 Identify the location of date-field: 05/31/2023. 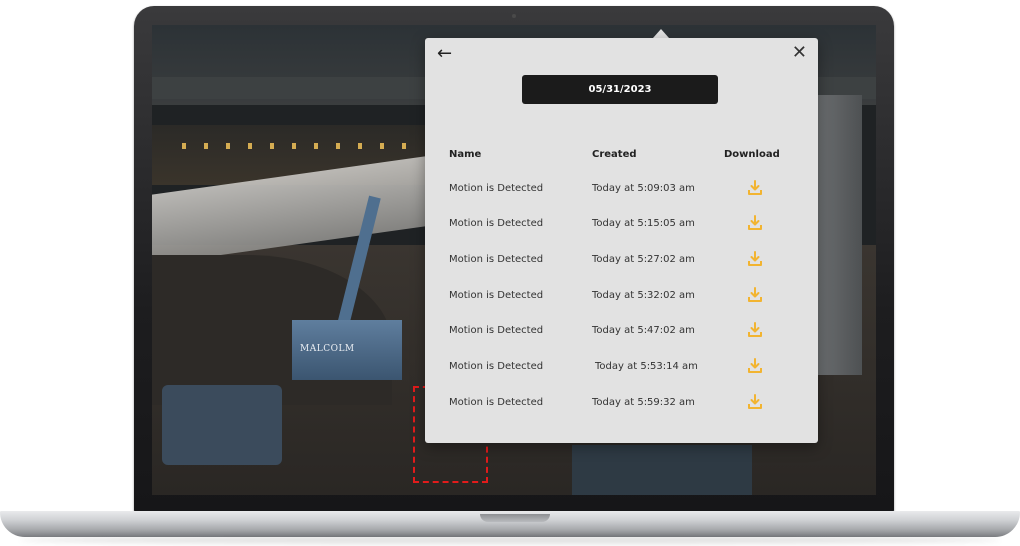
(620, 89).